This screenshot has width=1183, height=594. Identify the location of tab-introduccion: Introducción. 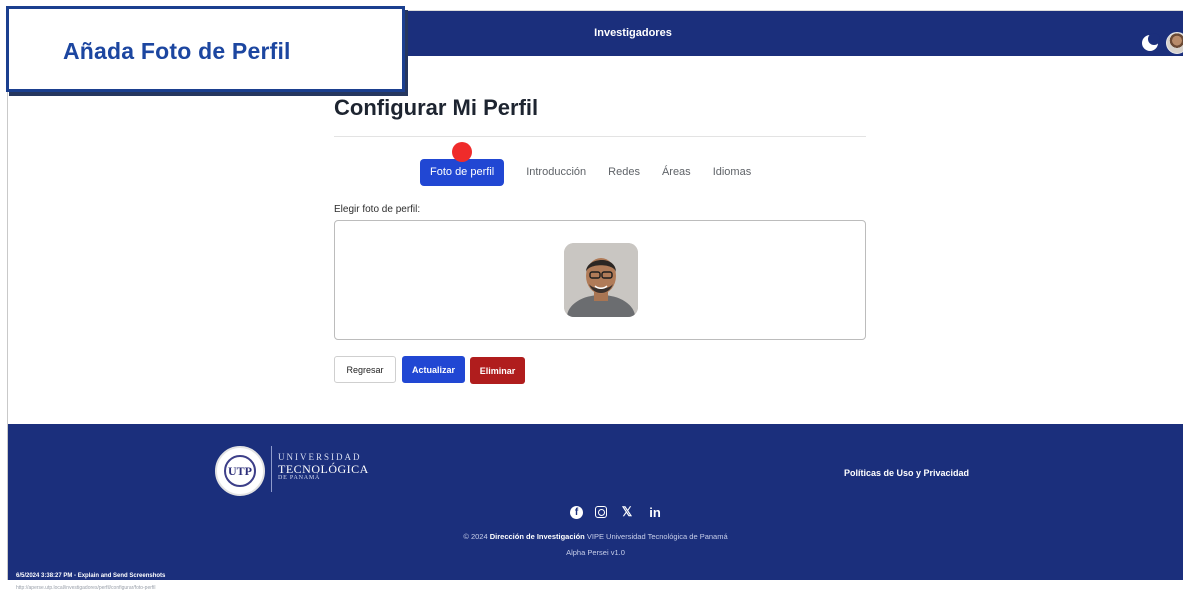
(556, 172).